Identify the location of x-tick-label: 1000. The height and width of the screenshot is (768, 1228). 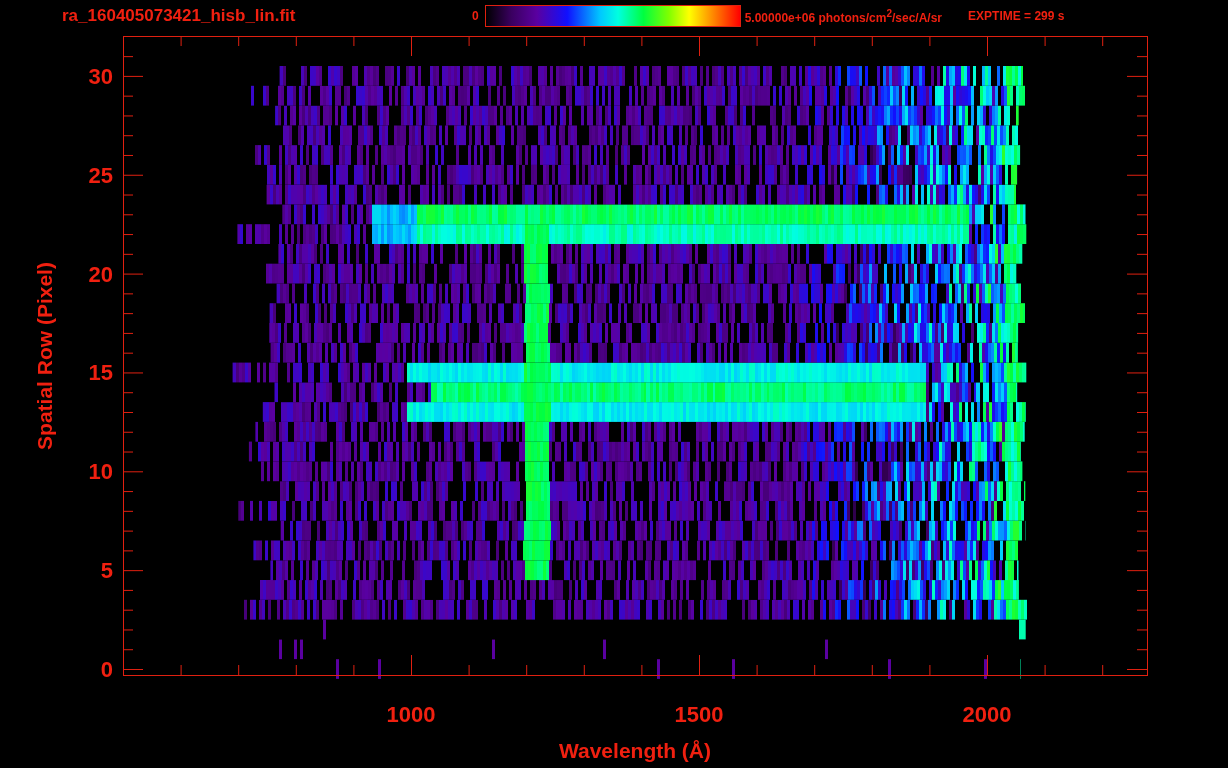
(411, 714).